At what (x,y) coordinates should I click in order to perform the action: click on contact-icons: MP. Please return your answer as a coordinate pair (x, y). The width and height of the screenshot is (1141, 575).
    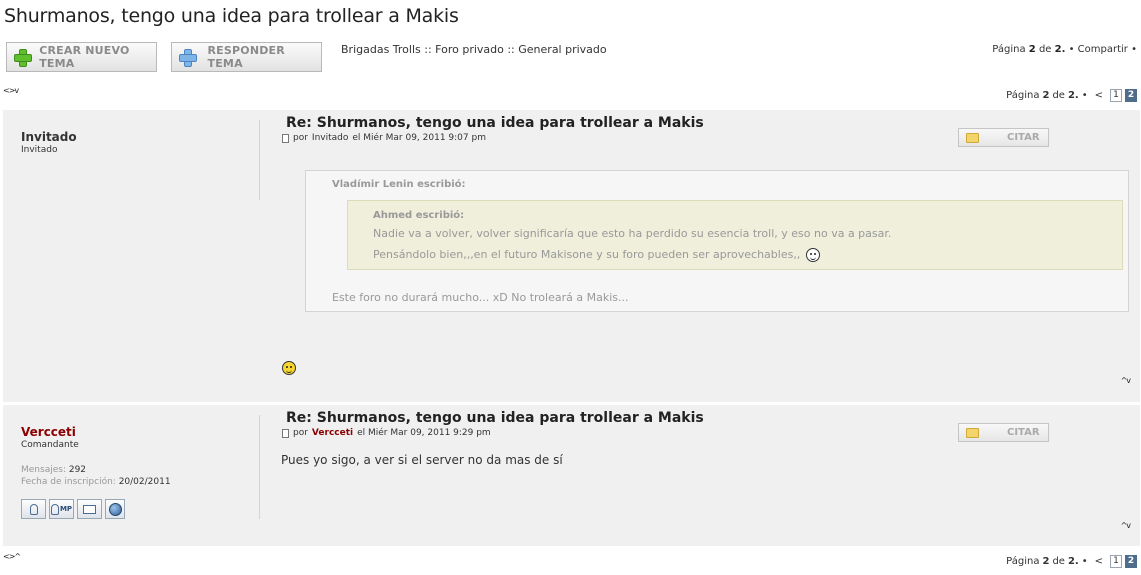
    Looking at the image, I should click on (73, 509).